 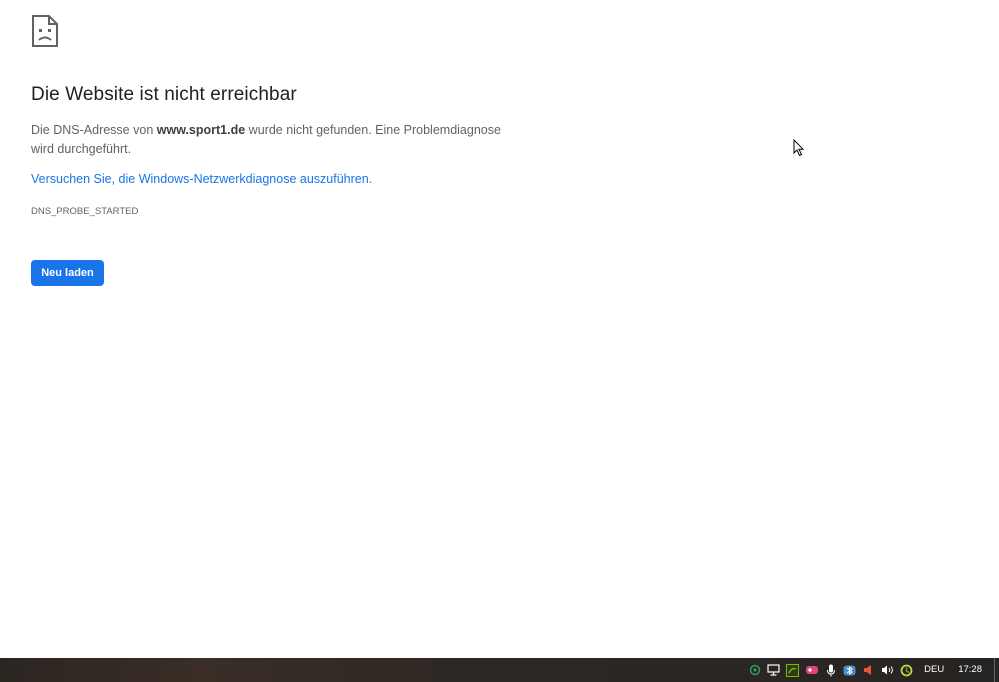 What do you see at coordinates (972, 670) in the screenshot?
I see `clock: 17:28` at bounding box center [972, 670].